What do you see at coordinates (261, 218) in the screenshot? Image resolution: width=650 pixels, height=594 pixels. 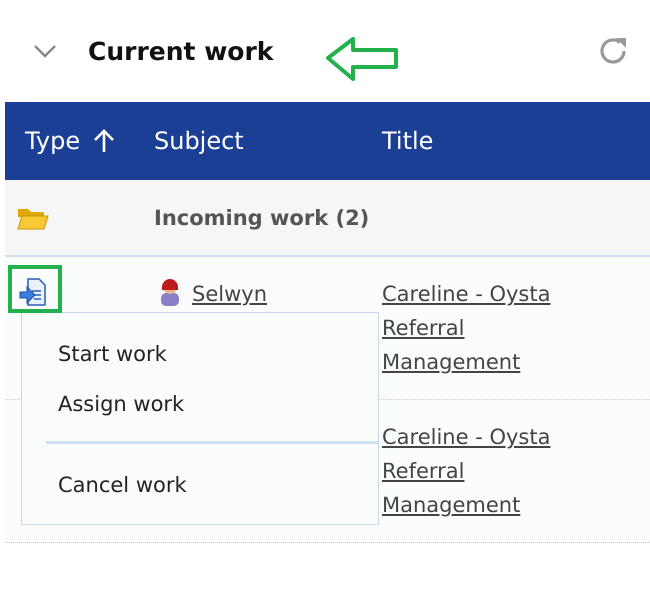 I see `group-label: Incoming work (2)` at bounding box center [261, 218].